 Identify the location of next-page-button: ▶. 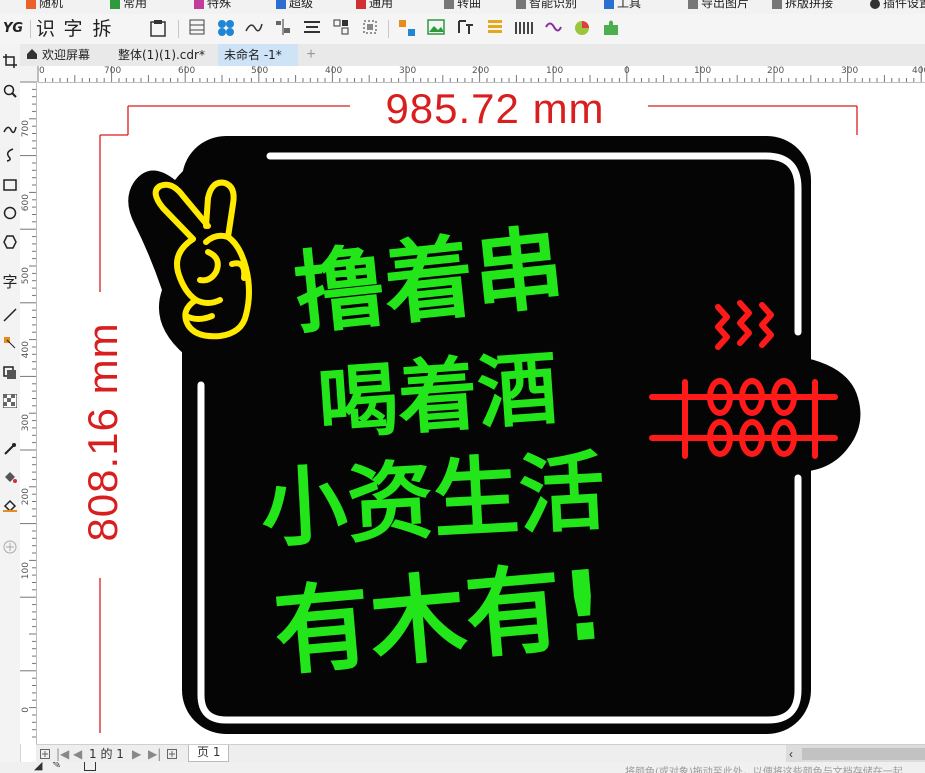
(136, 754).